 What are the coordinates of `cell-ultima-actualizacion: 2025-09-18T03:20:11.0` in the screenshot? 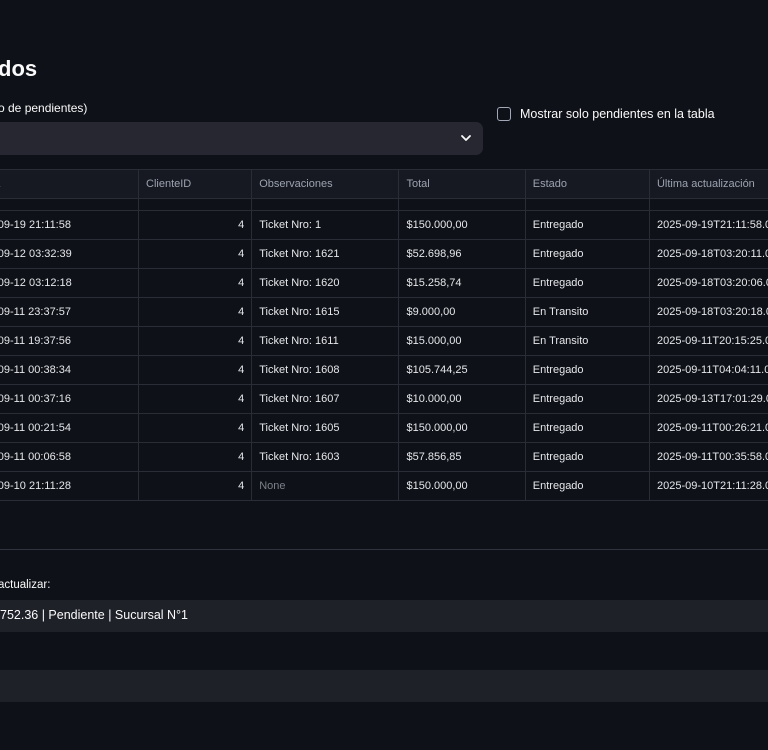 It's located at (708, 254).